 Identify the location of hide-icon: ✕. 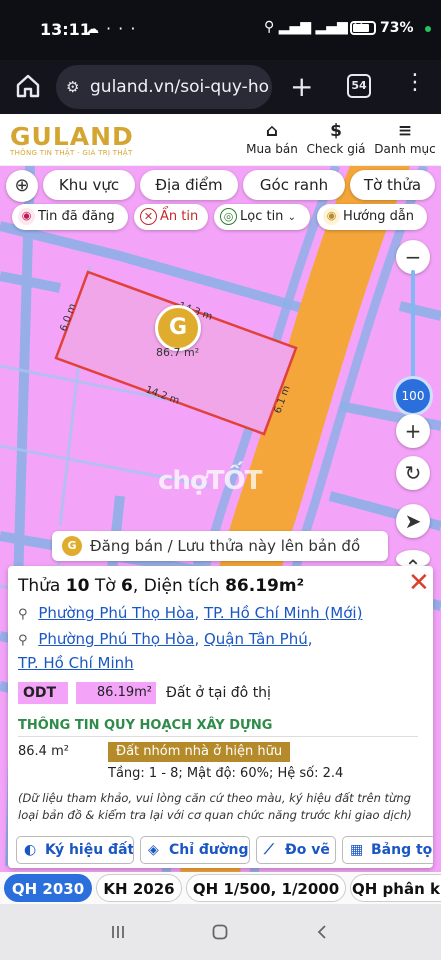
(148, 216).